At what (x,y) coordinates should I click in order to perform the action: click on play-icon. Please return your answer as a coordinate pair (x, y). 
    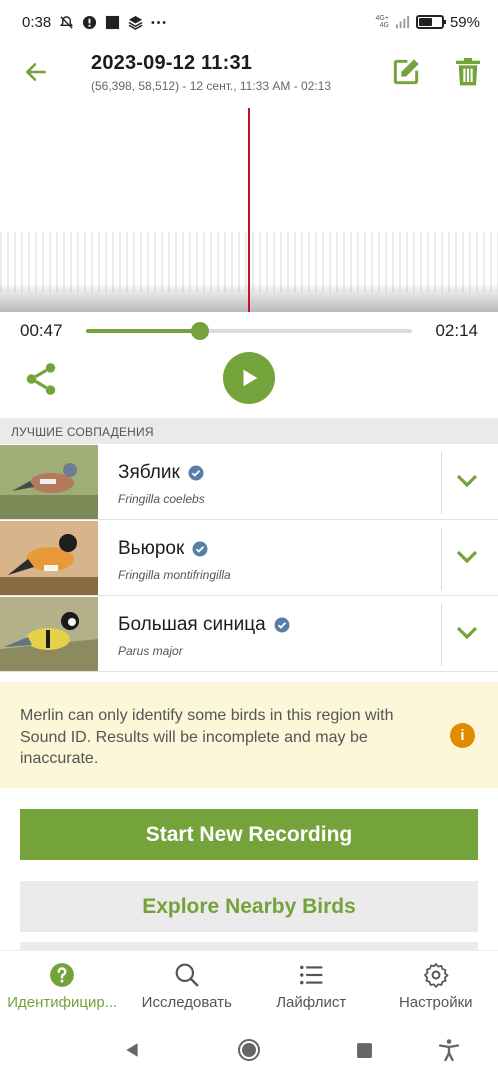
    Looking at the image, I should click on (250, 378).